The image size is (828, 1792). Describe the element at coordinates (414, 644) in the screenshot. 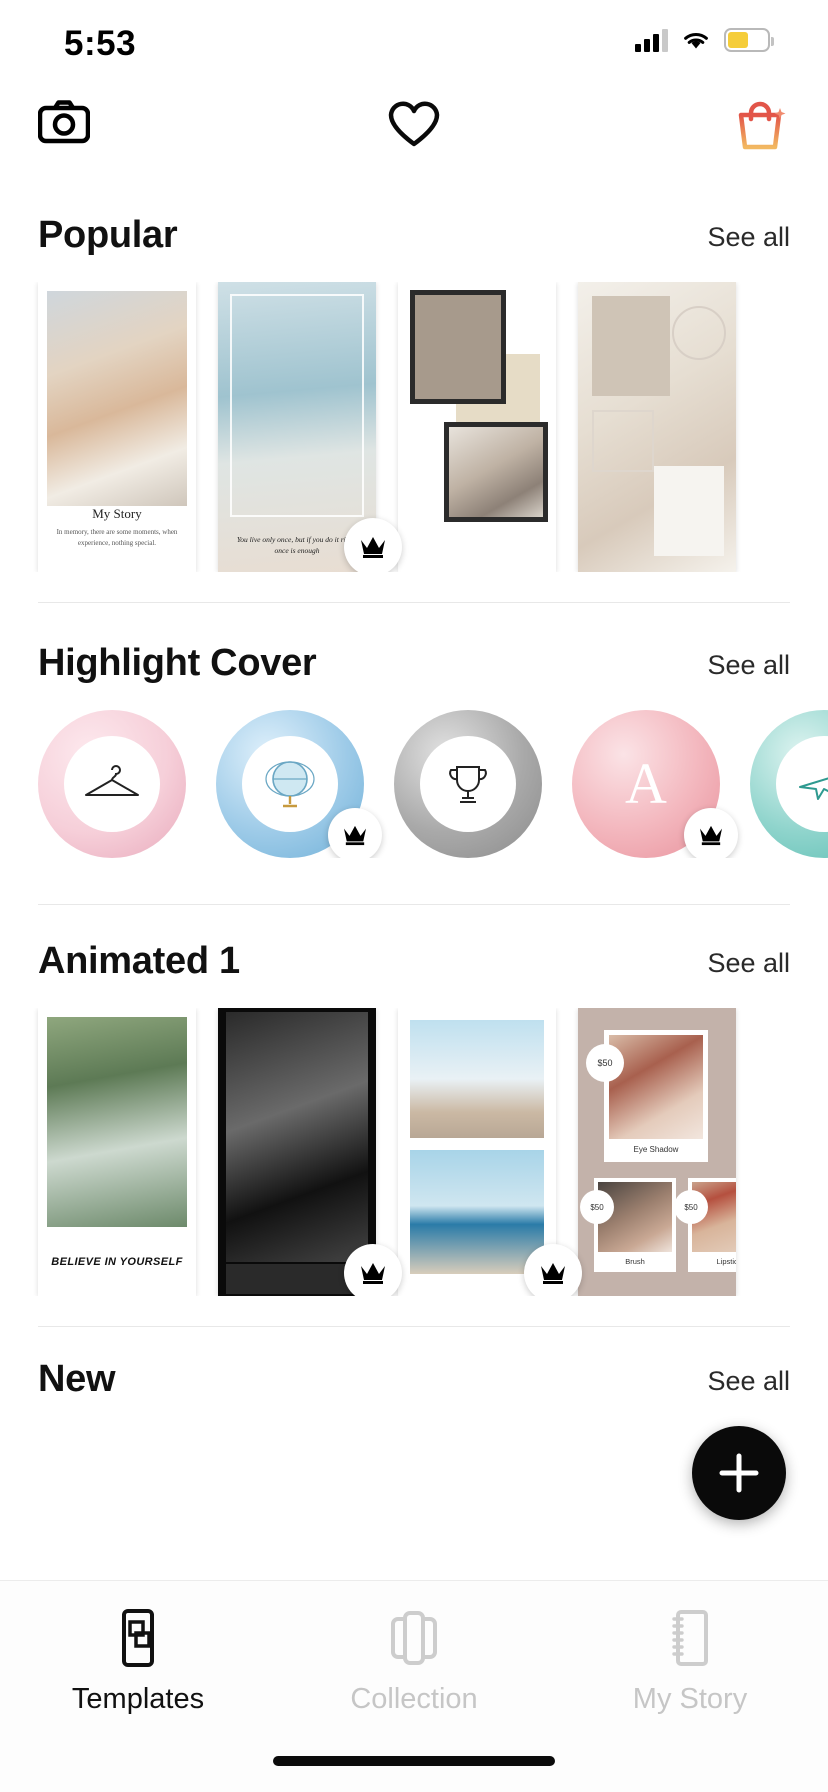

I see `section-header: Highlight Cover See all` at that location.